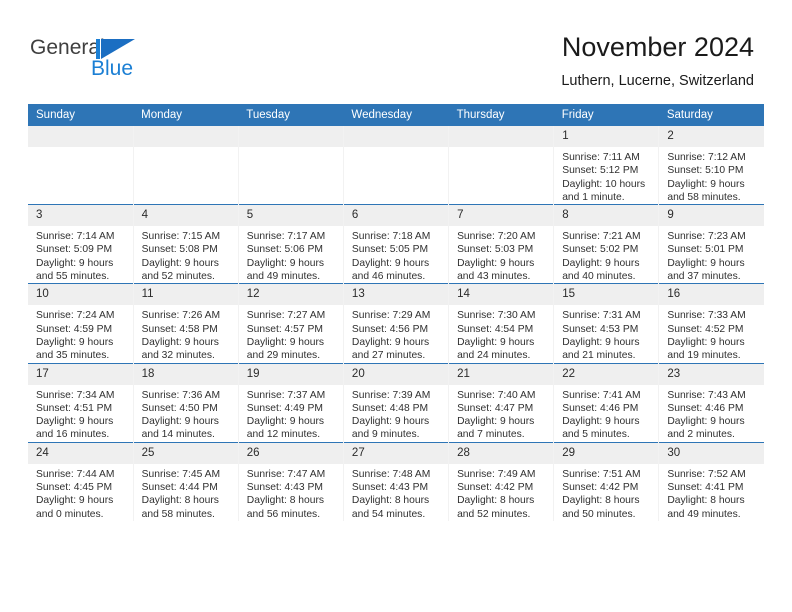 Image resolution: width=792 pixels, height=612 pixels. Describe the element at coordinates (390, 250) in the screenshot. I see `sunset-text: Sunset: 5:05 PM` at that location.